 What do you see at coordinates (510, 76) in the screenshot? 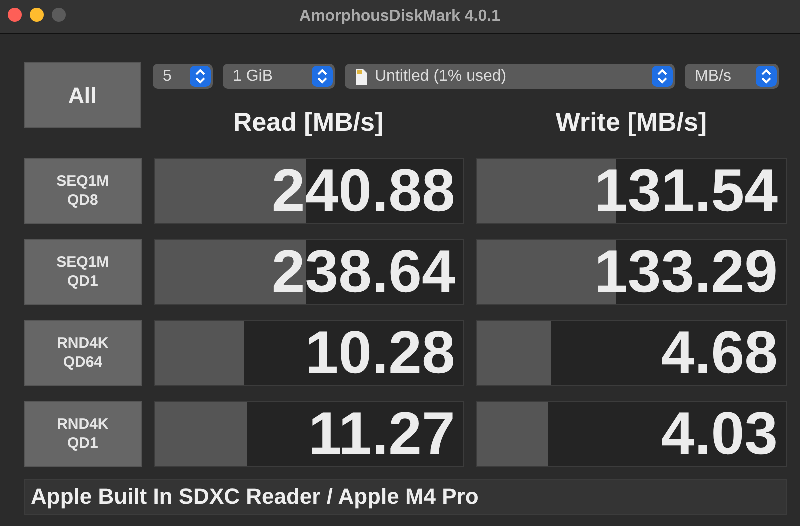
I see `disk-select: Untitled (1% used)` at bounding box center [510, 76].